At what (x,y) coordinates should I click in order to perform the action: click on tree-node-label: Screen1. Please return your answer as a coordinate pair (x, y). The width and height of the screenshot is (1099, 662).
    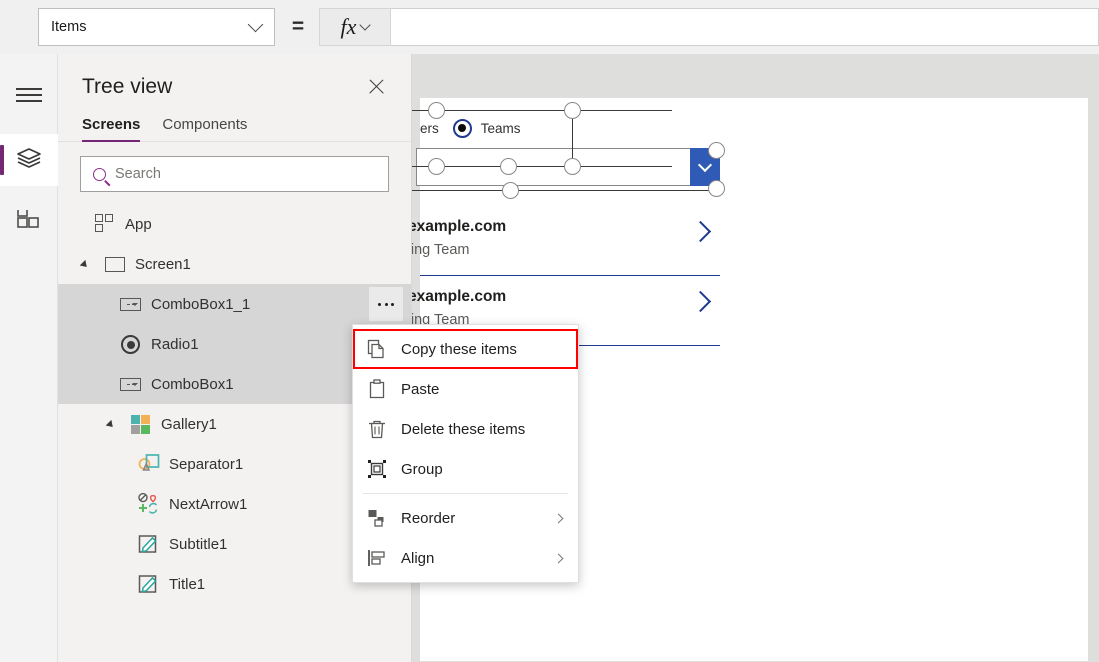
    Looking at the image, I should click on (163, 264).